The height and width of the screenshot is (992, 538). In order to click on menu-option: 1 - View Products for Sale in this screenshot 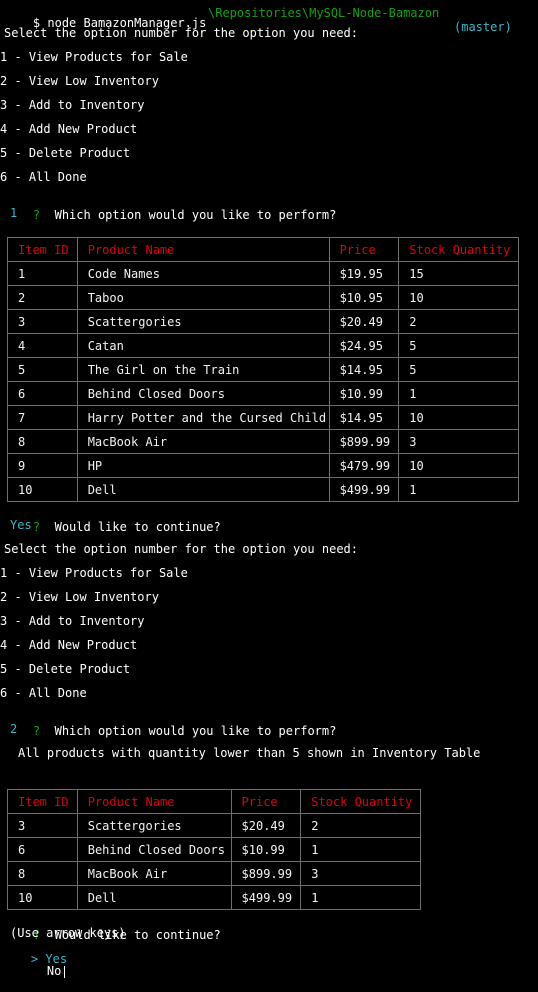, I will do `click(94, 57)`.